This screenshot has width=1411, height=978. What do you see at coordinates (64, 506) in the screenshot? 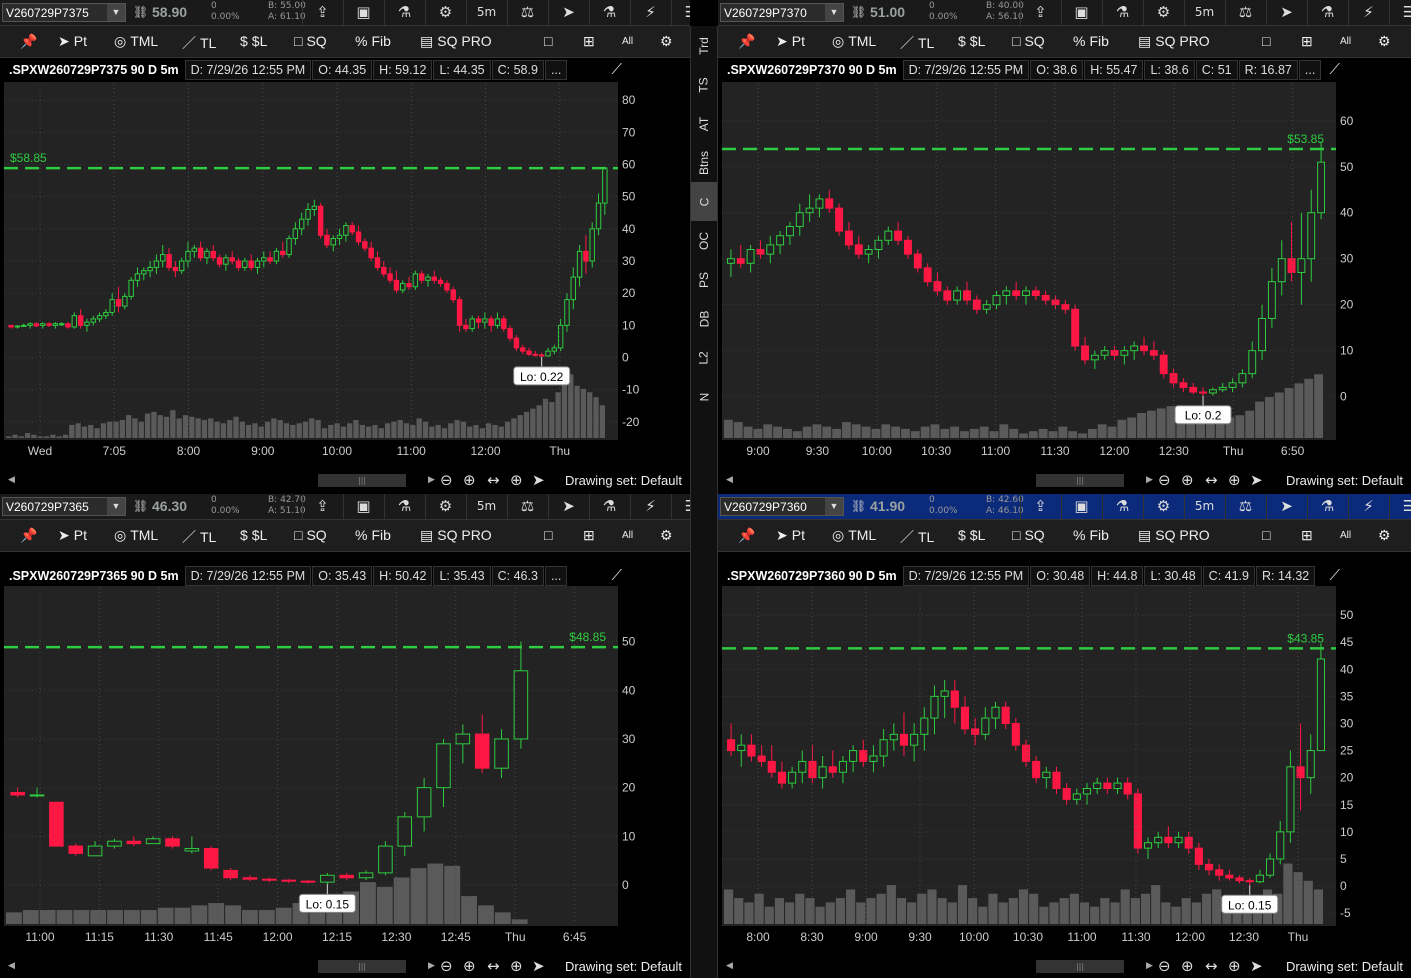
I see `symbol-input: V260729P7365 ▼` at bounding box center [64, 506].